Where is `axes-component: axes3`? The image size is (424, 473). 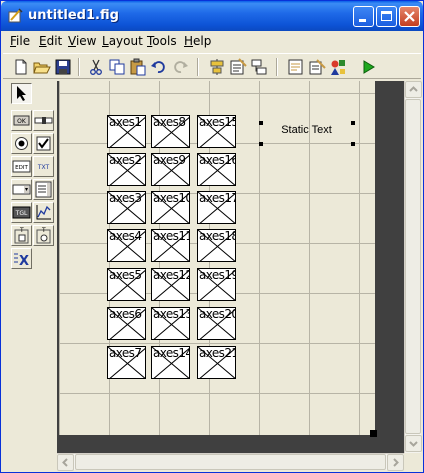
axes-component: axes3 is located at coordinates (126, 207).